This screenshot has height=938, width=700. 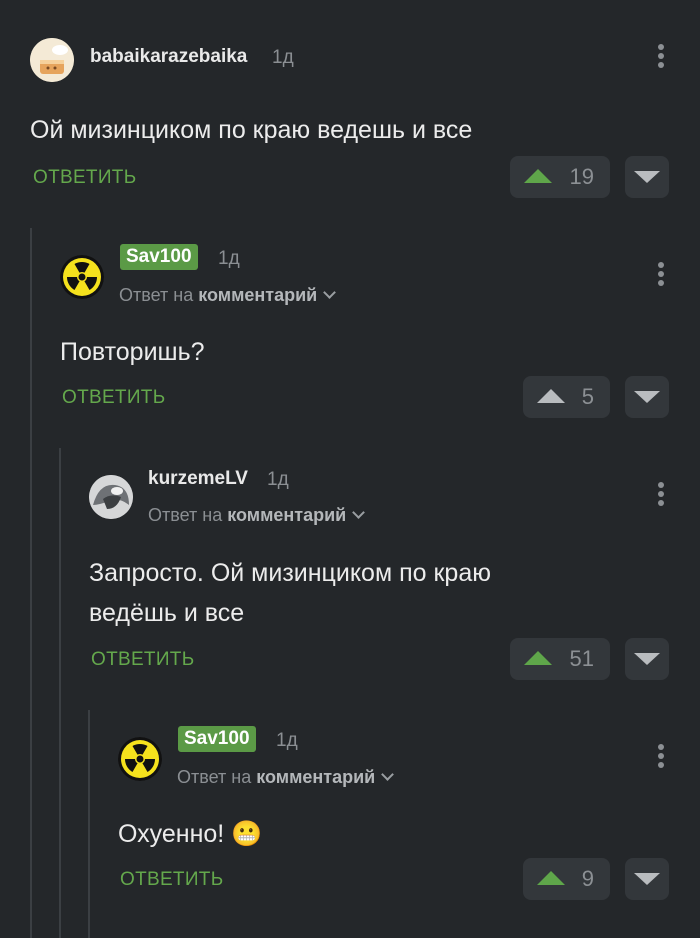 What do you see at coordinates (167, 613) in the screenshot?
I see `comment-text-line: ведёшь и все` at bounding box center [167, 613].